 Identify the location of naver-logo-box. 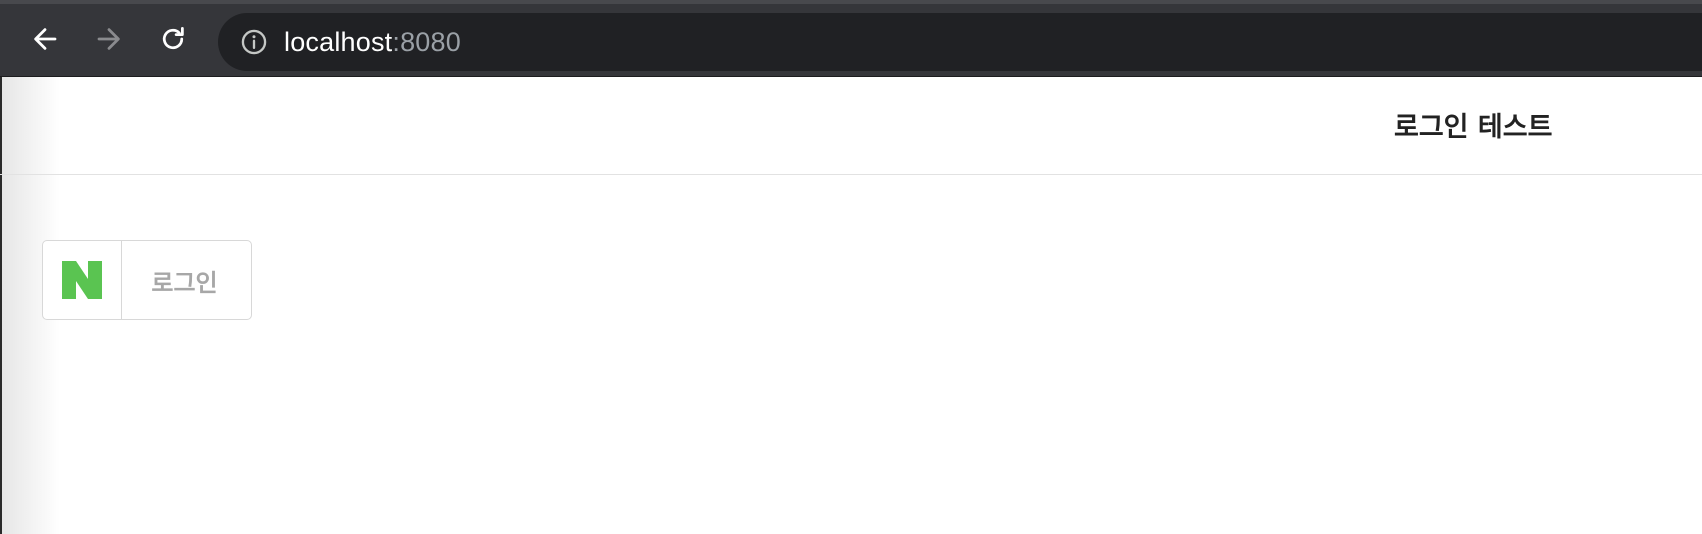
(82, 280).